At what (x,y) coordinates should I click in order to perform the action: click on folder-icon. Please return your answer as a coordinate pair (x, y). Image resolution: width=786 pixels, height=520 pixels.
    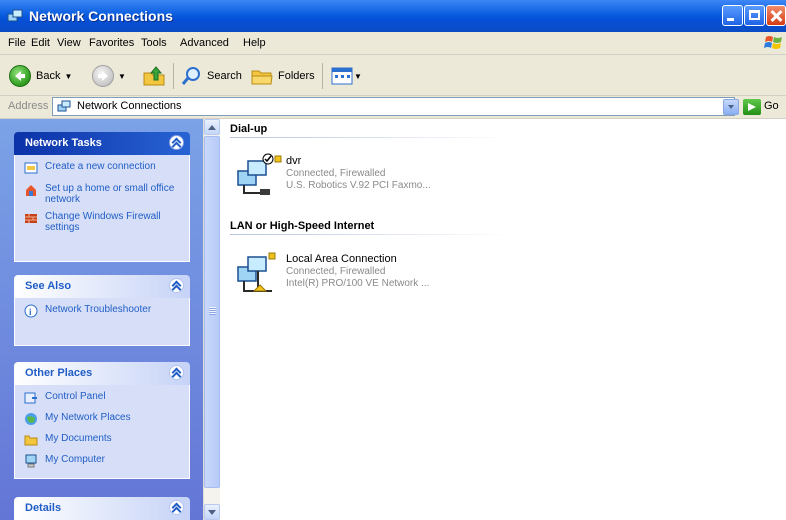
    Looking at the image, I should click on (31, 440).